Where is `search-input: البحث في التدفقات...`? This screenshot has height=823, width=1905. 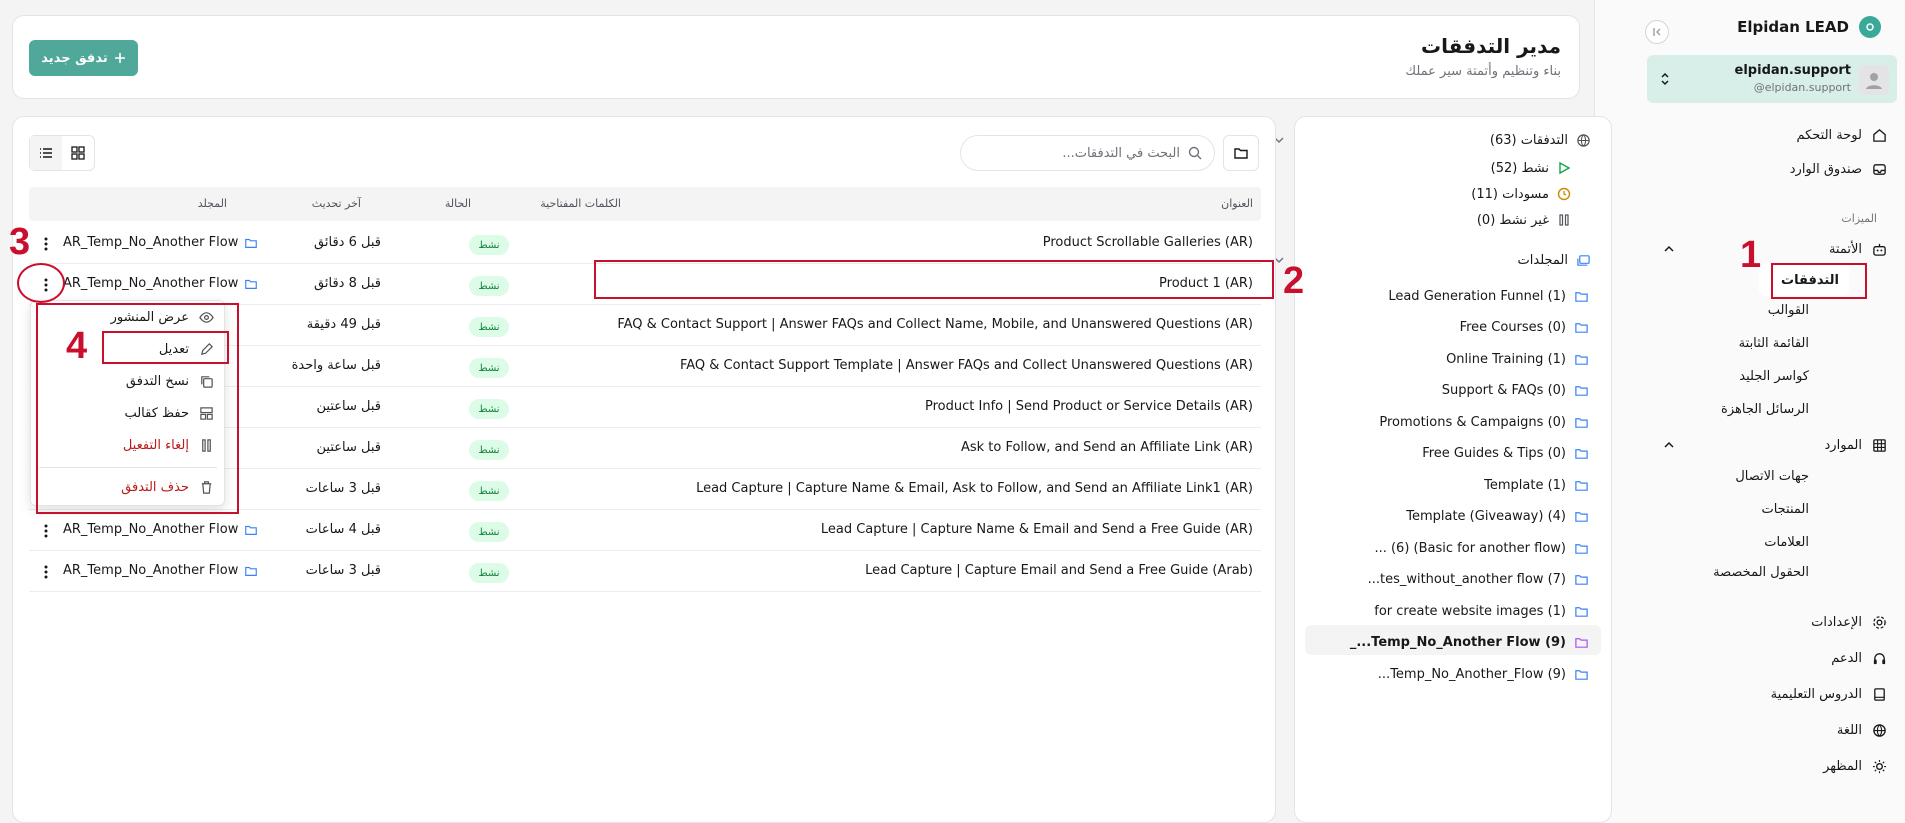 search-input: البحث في التدفقات... is located at coordinates (1087, 153).